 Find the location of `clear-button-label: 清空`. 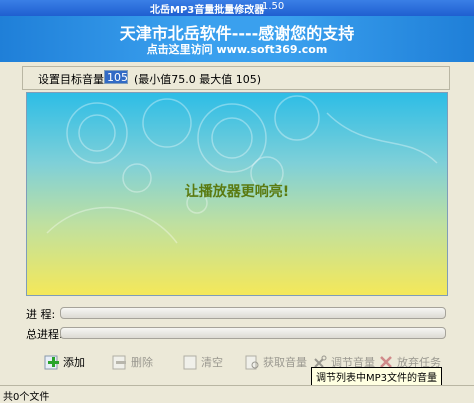

clear-button-label: 清空 is located at coordinates (212, 362).